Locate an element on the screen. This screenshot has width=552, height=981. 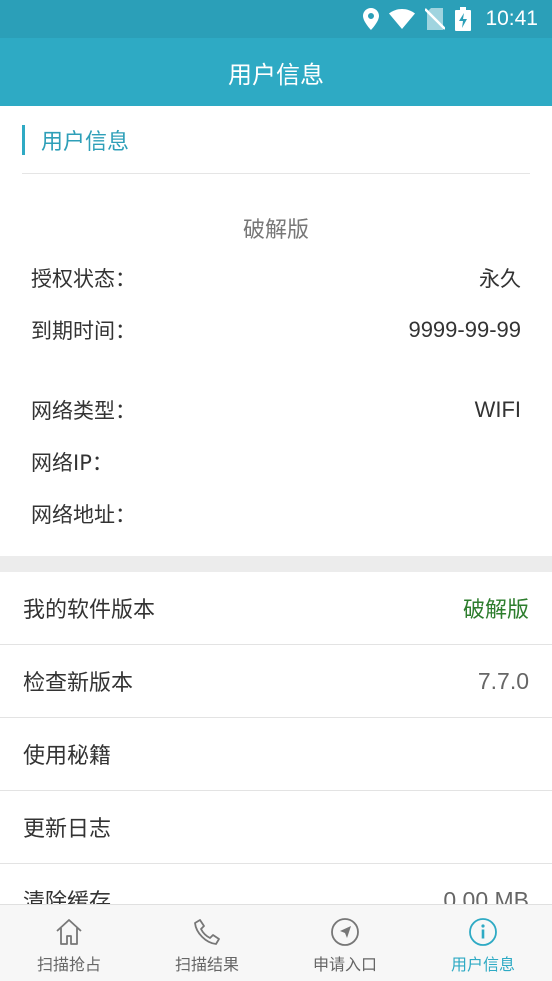
section-header: 用户信息 is located at coordinates (75, 140).